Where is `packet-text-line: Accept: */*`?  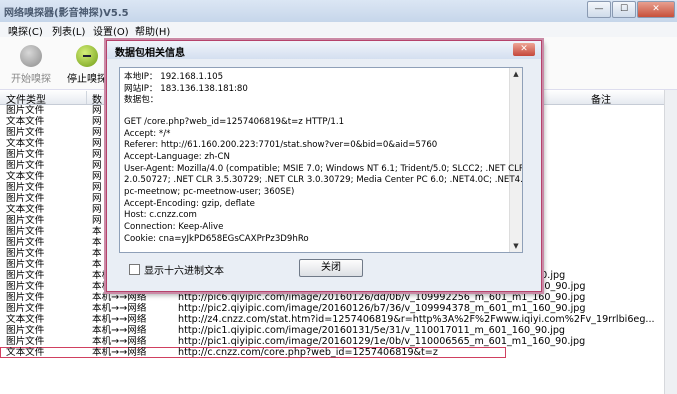 packet-text-line: Accept: */* is located at coordinates (147, 133).